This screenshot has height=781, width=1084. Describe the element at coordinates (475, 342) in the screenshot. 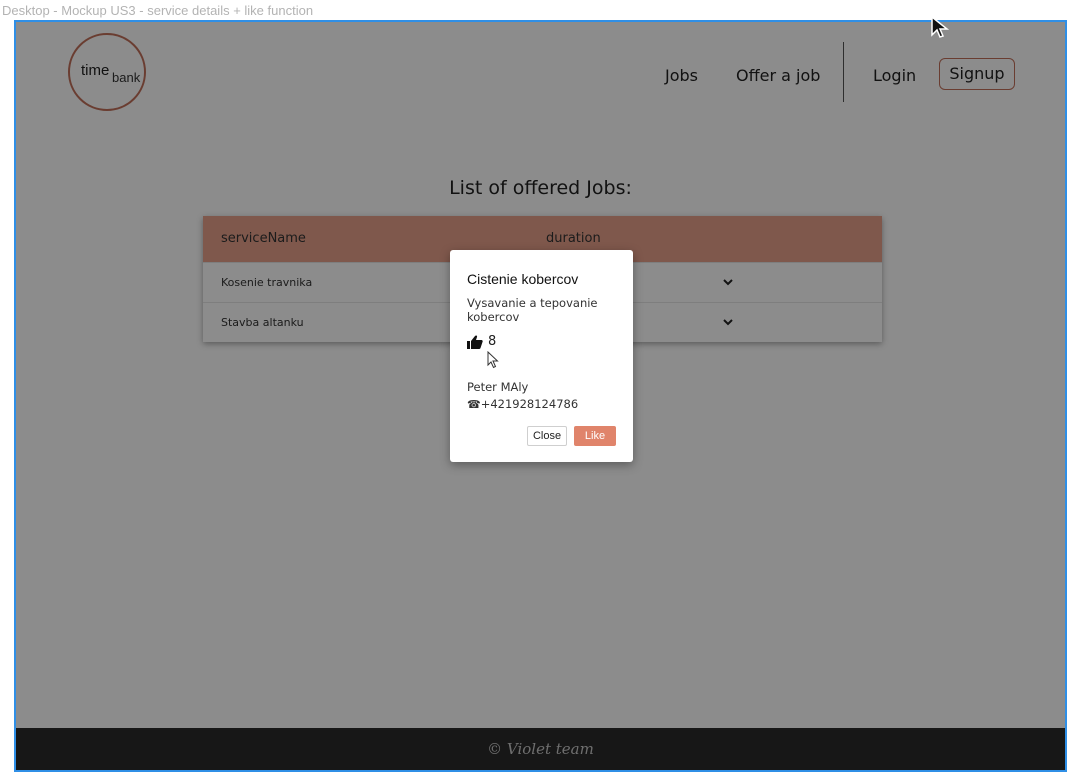

I see `thumbs-up-icon` at that location.